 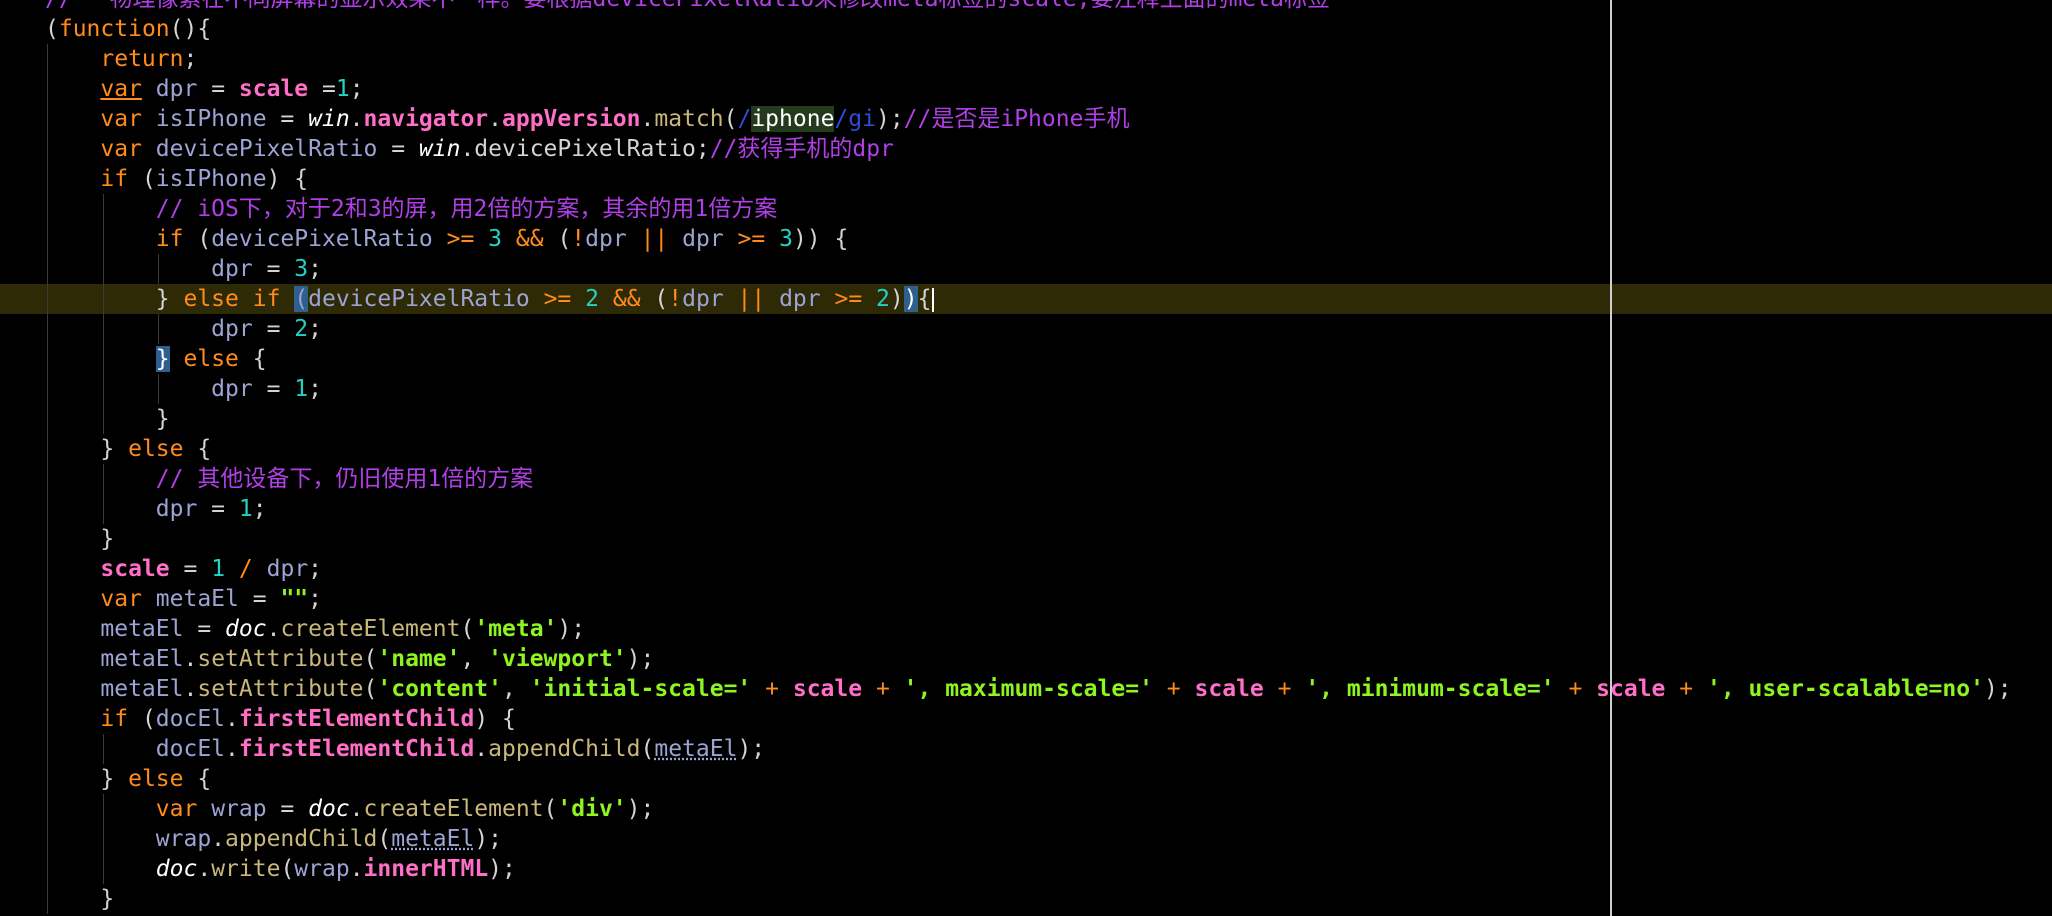 I want to click on right-margin-ruler, so click(x=1611, y=458).